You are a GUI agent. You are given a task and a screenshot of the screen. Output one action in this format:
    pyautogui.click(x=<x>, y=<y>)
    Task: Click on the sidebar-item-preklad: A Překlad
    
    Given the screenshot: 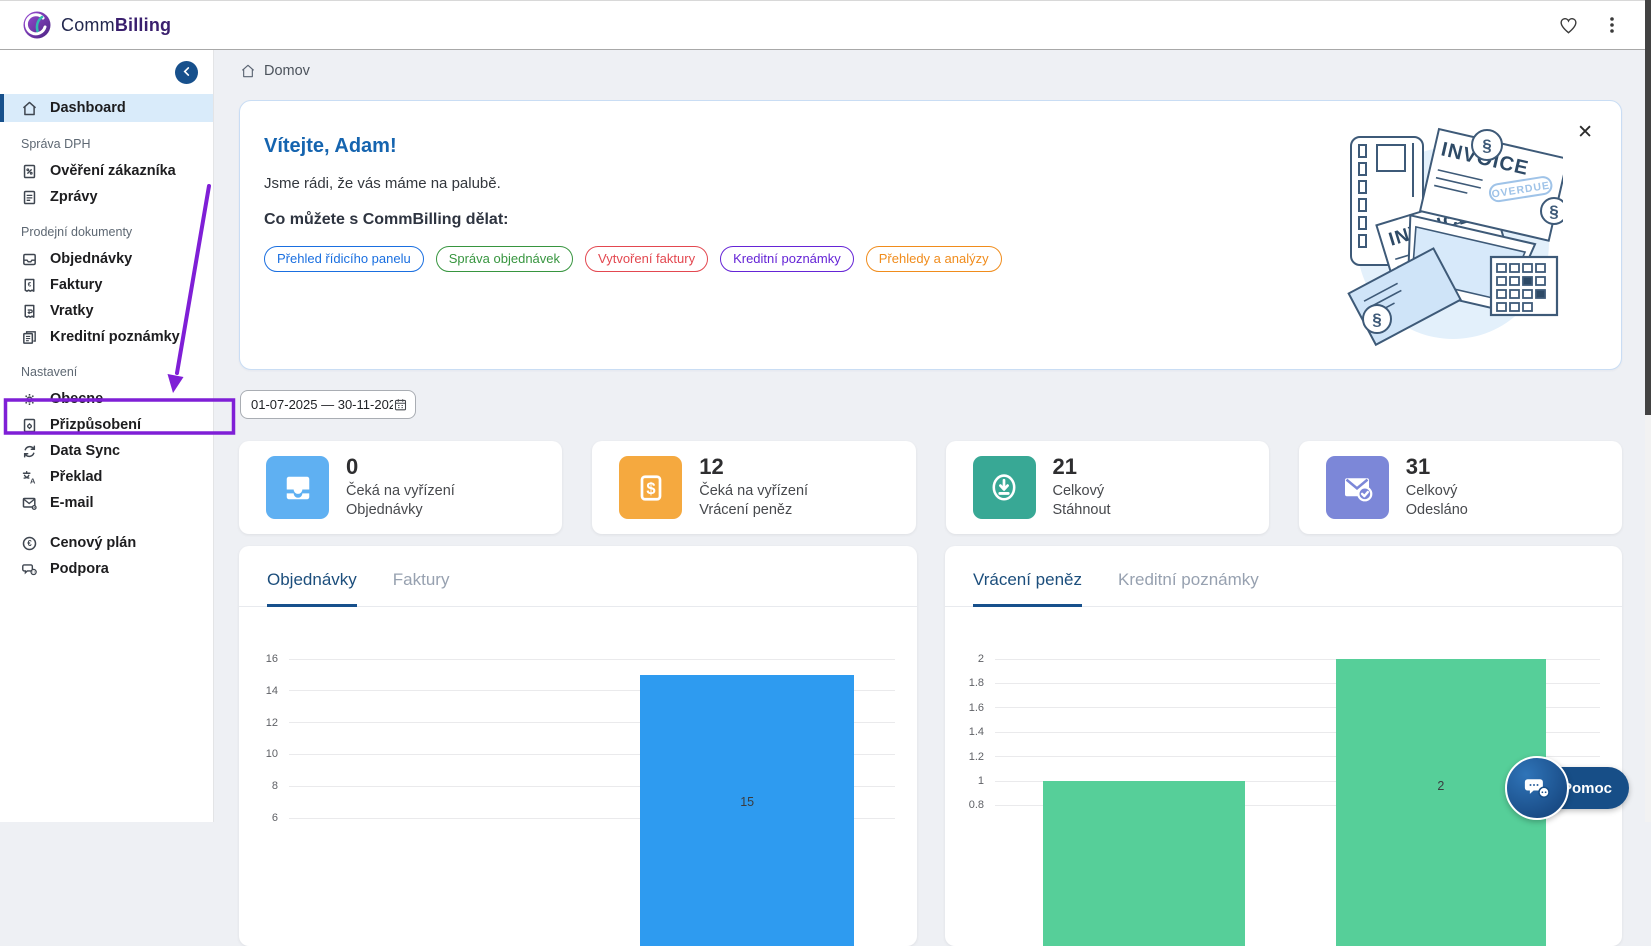 What is the action you would take?
    pyautogui.click(x=106, y=477)
    